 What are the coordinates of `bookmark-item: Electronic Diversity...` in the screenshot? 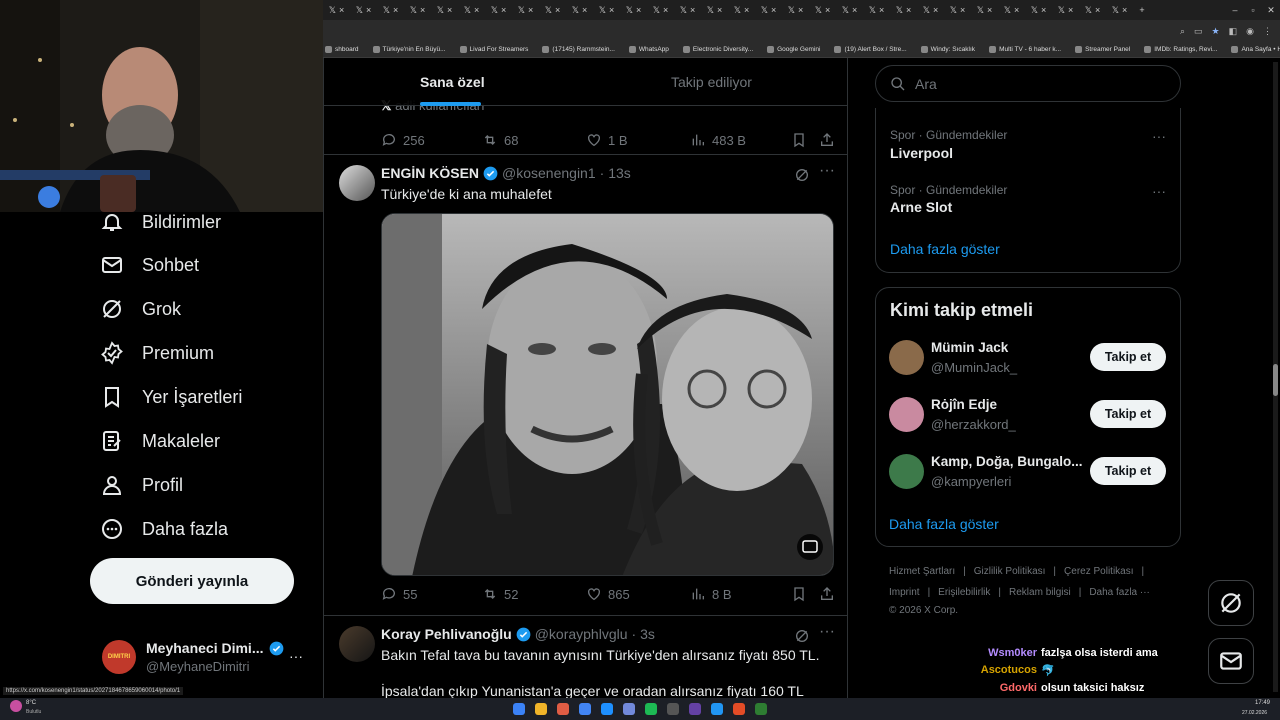 It's located at (717, 49).